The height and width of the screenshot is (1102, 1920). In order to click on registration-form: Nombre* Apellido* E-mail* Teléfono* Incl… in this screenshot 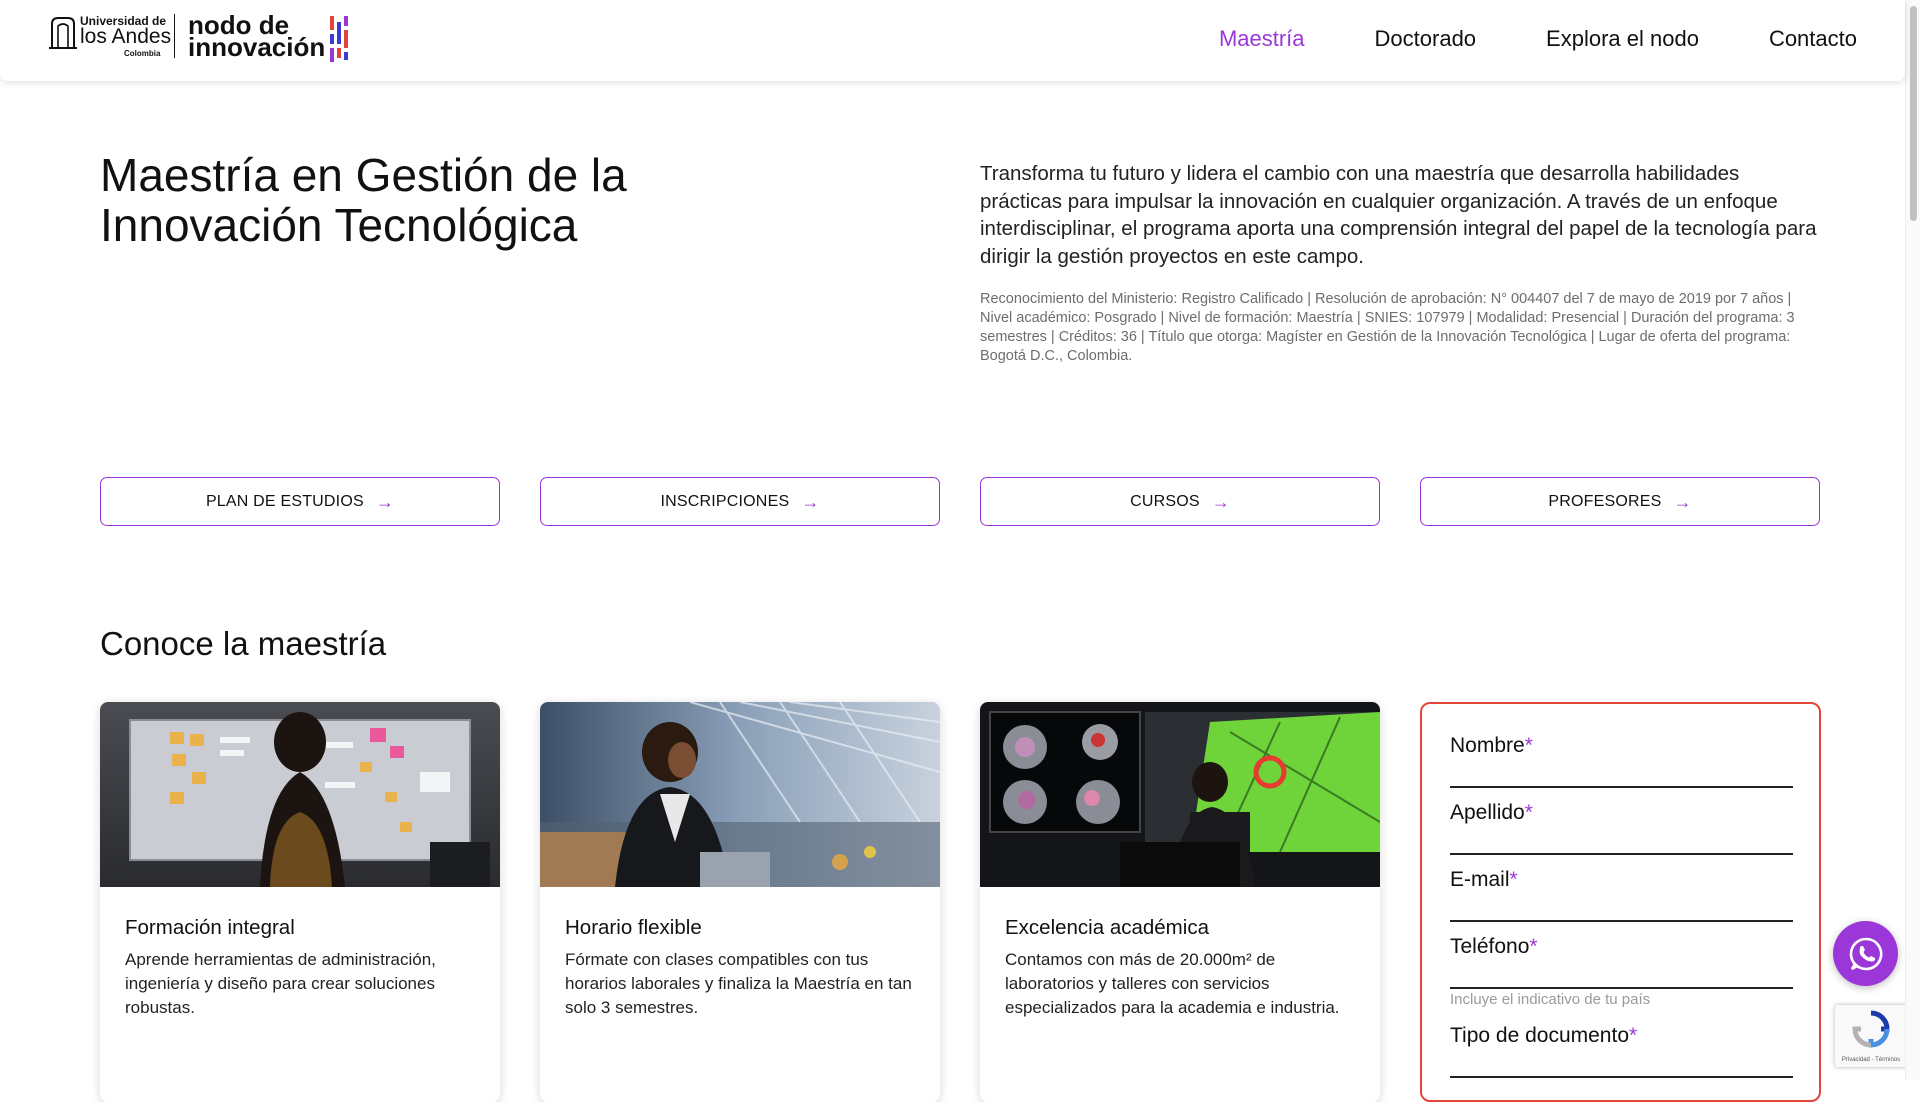, I will do `click(1620, 902)`.